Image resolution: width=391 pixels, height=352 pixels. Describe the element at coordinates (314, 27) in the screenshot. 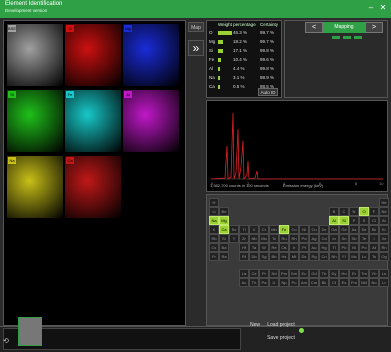

I see `prev-button: <` at that location.